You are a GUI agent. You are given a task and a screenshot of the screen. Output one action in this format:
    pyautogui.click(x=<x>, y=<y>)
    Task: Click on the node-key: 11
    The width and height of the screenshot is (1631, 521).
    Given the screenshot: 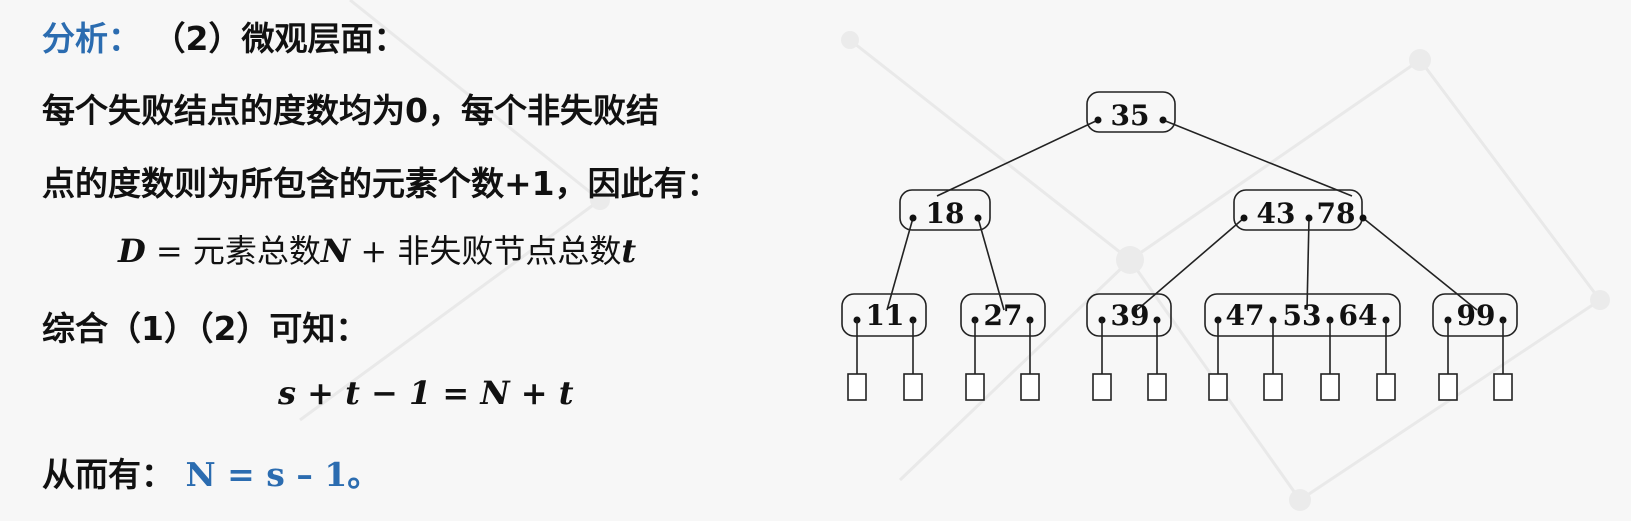 What is the action you would take?
    pyautogui.click(x=885, y=315)
    